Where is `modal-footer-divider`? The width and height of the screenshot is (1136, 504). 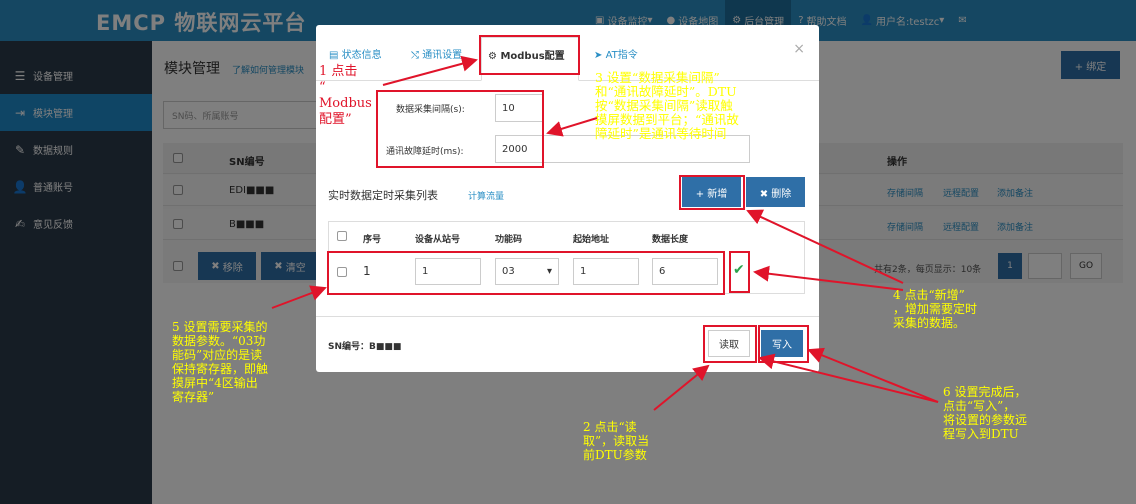 modal-footer-divider is located at coordinates (567, 316).